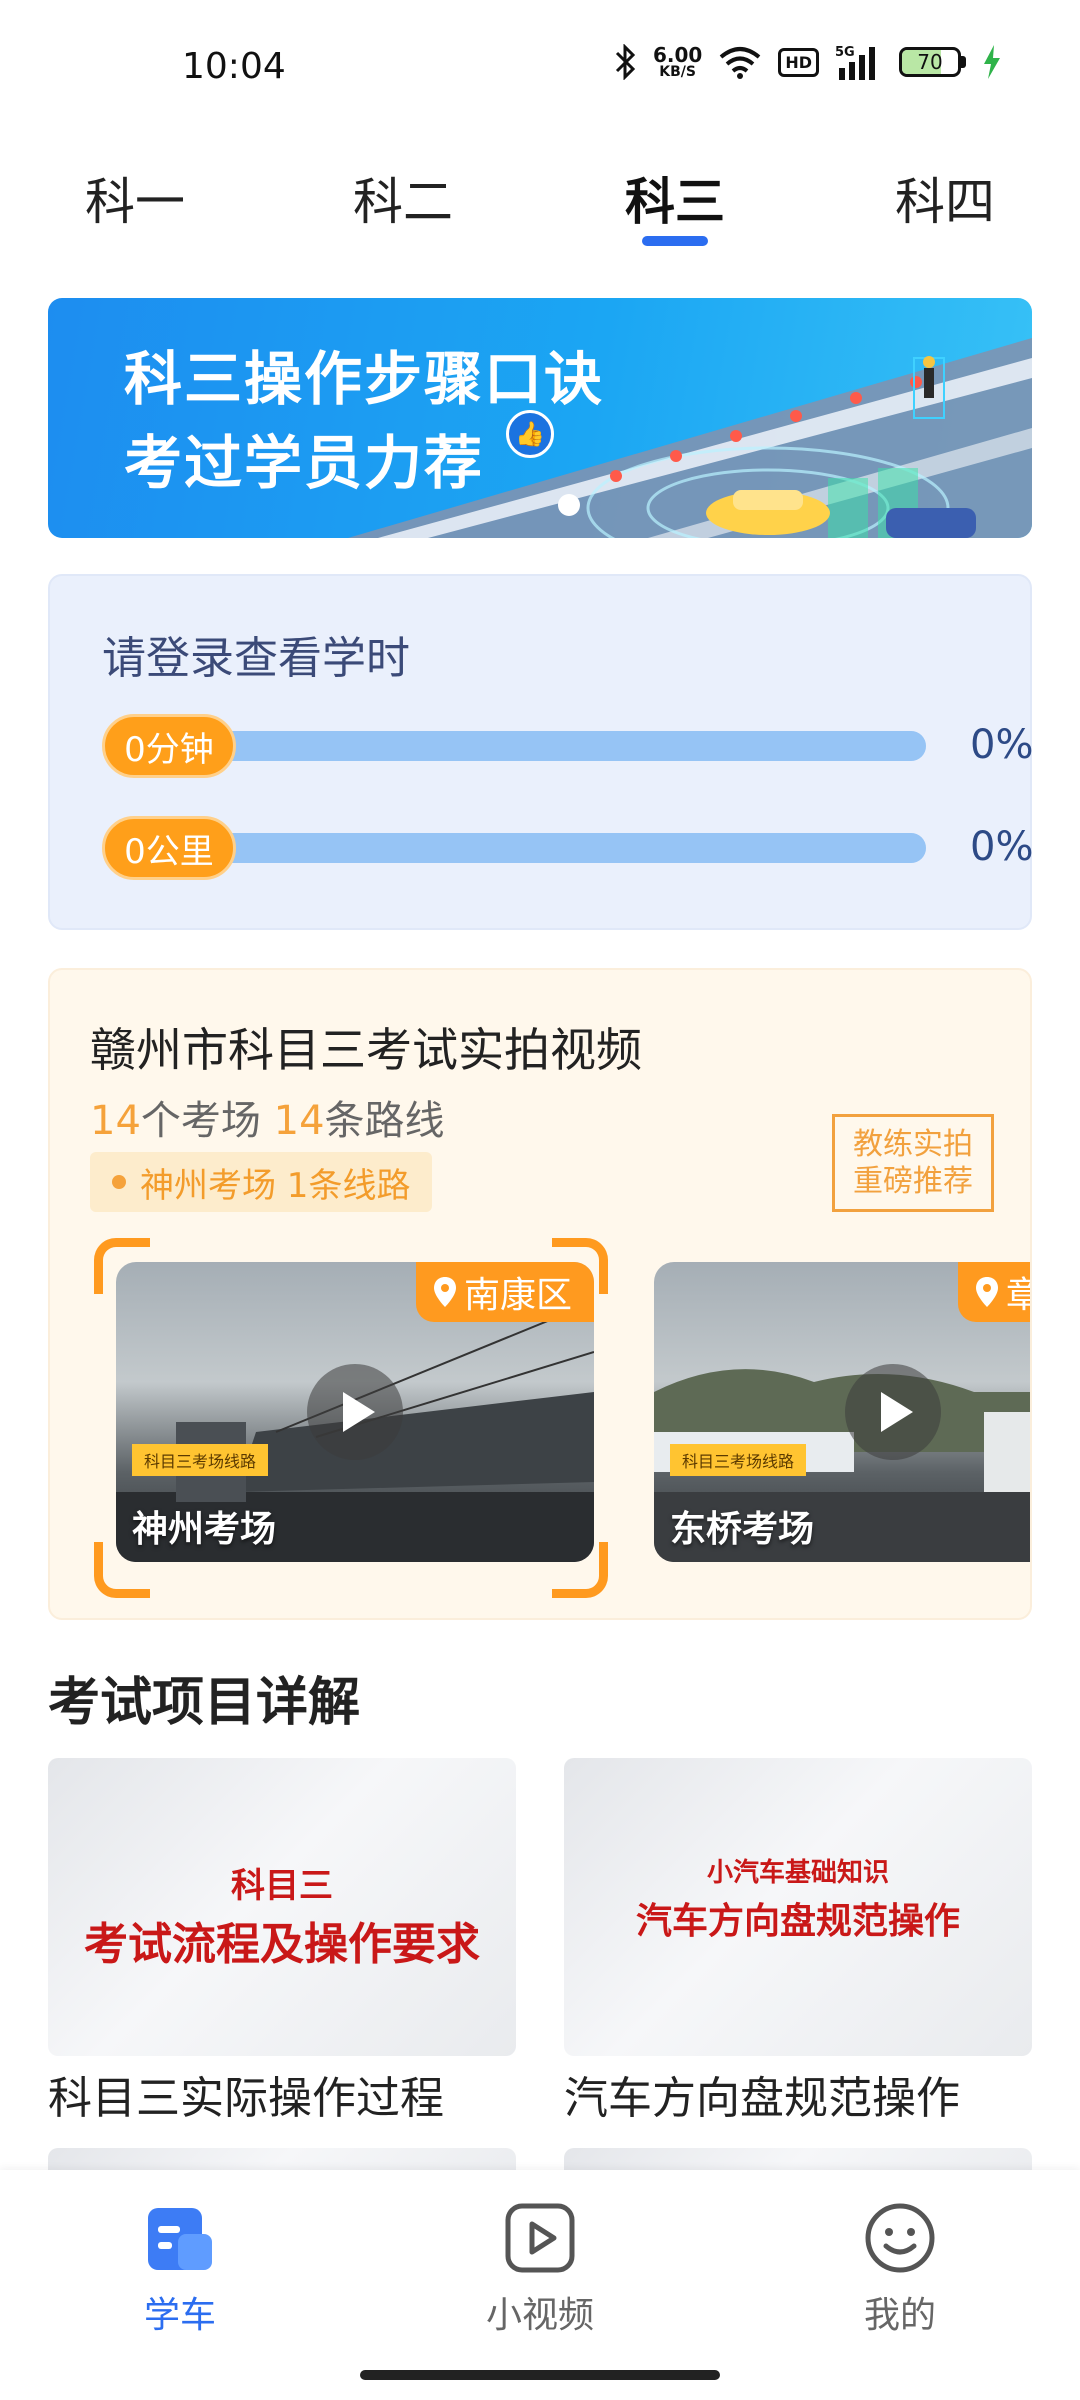 This screenshot has width=1080, height=2400. I want to click on promo-banner: 科三操作步骤口诀 考过学员力荐 👍, so click(540, 418).